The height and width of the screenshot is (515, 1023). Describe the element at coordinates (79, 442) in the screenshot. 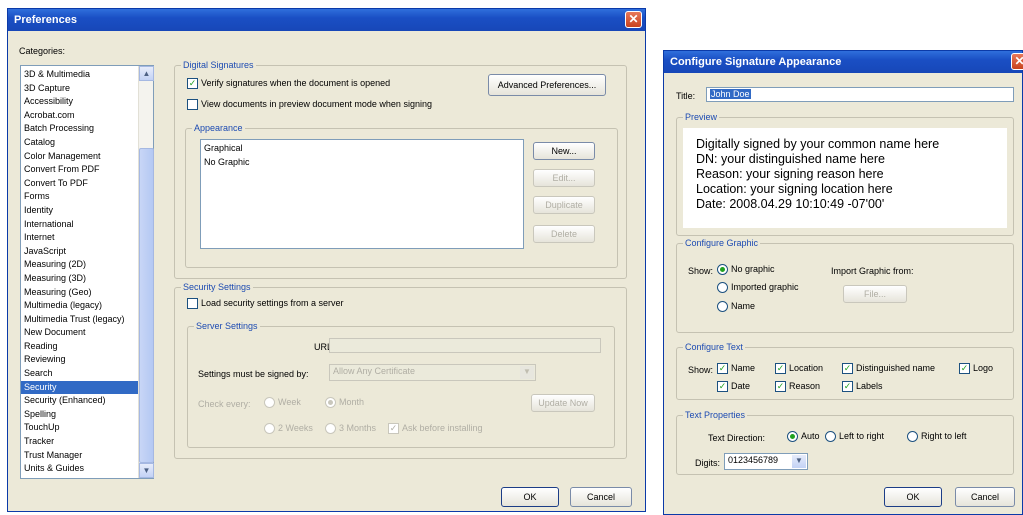

I see `category-item: Tracker` at that location.